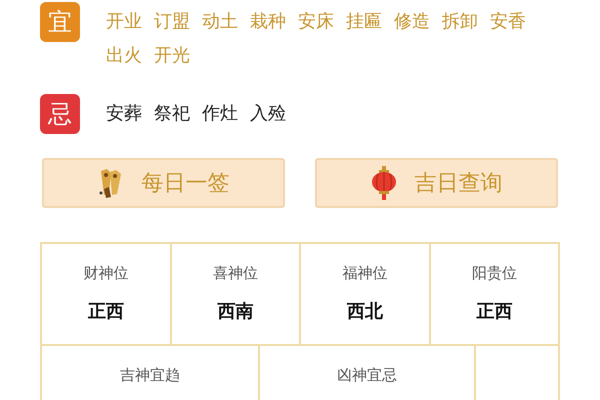  Describe the element at coordinates (364, 22) in the screenshot. I see `activity-item: 挂匾` at that location.